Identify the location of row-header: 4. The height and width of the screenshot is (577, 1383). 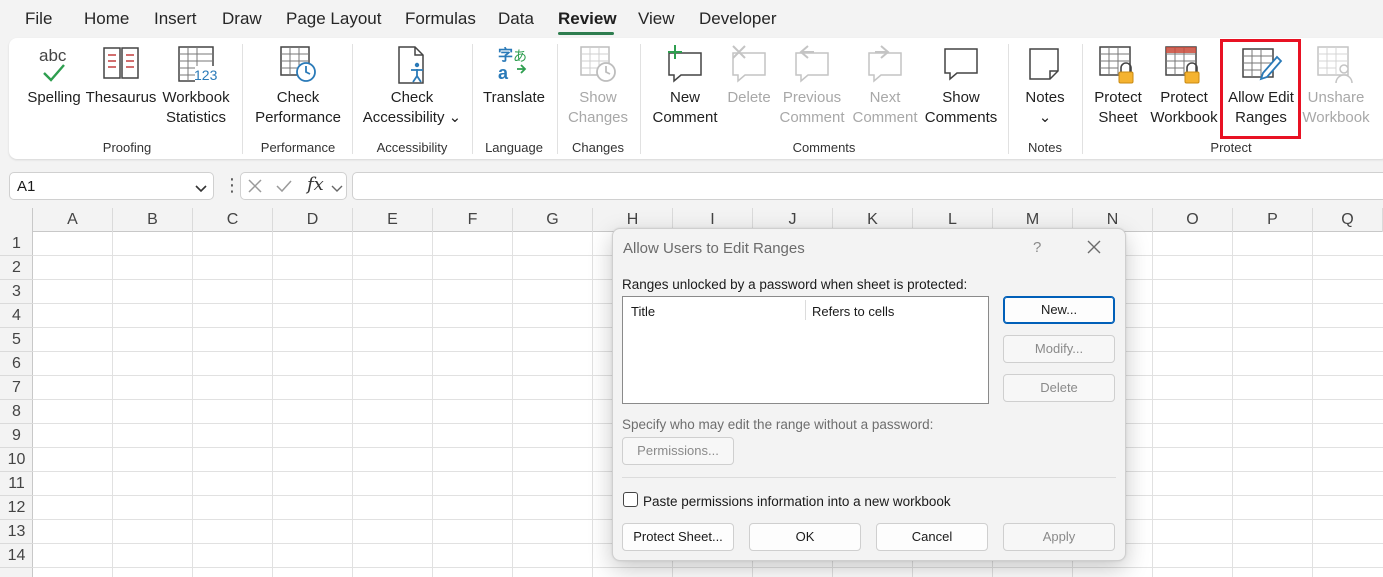
(16, 316).